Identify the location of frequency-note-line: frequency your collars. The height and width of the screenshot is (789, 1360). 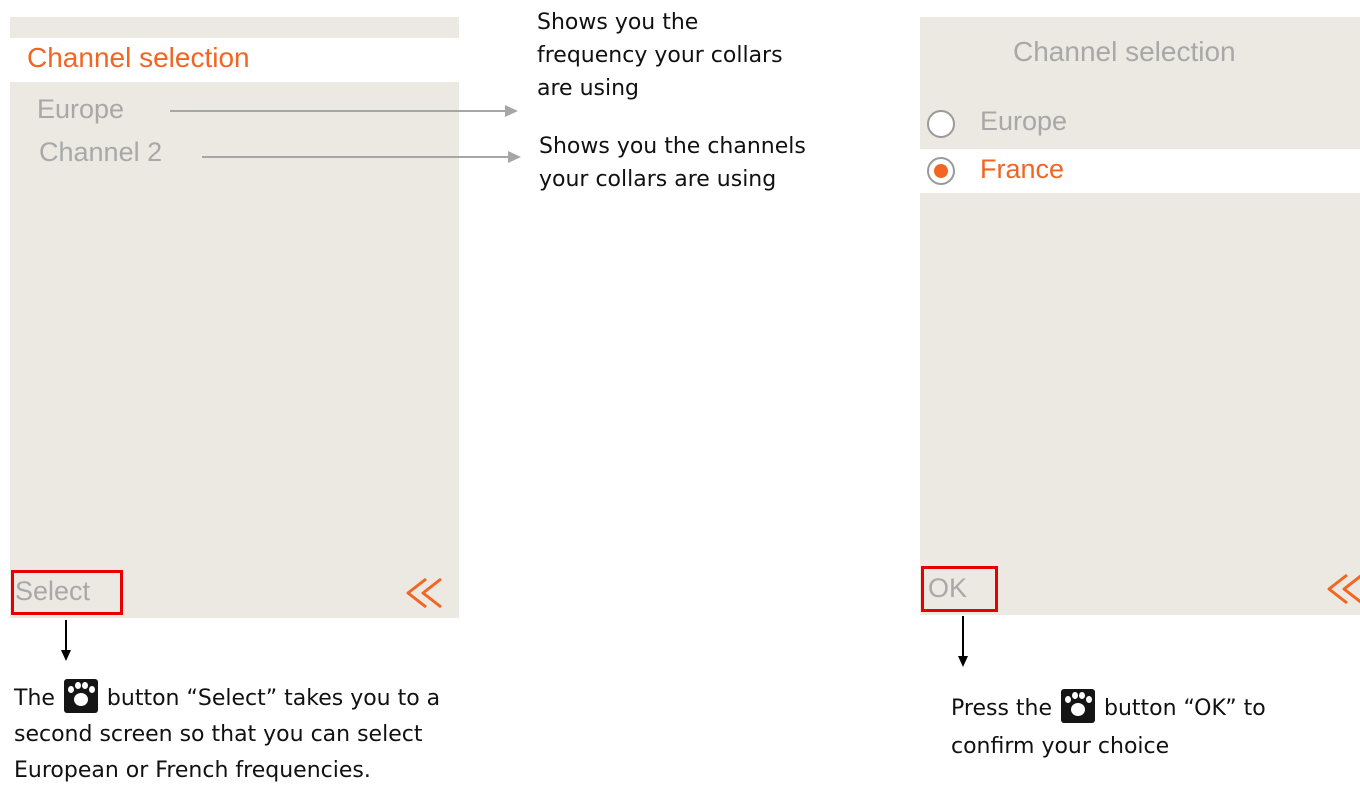
(660, 55).